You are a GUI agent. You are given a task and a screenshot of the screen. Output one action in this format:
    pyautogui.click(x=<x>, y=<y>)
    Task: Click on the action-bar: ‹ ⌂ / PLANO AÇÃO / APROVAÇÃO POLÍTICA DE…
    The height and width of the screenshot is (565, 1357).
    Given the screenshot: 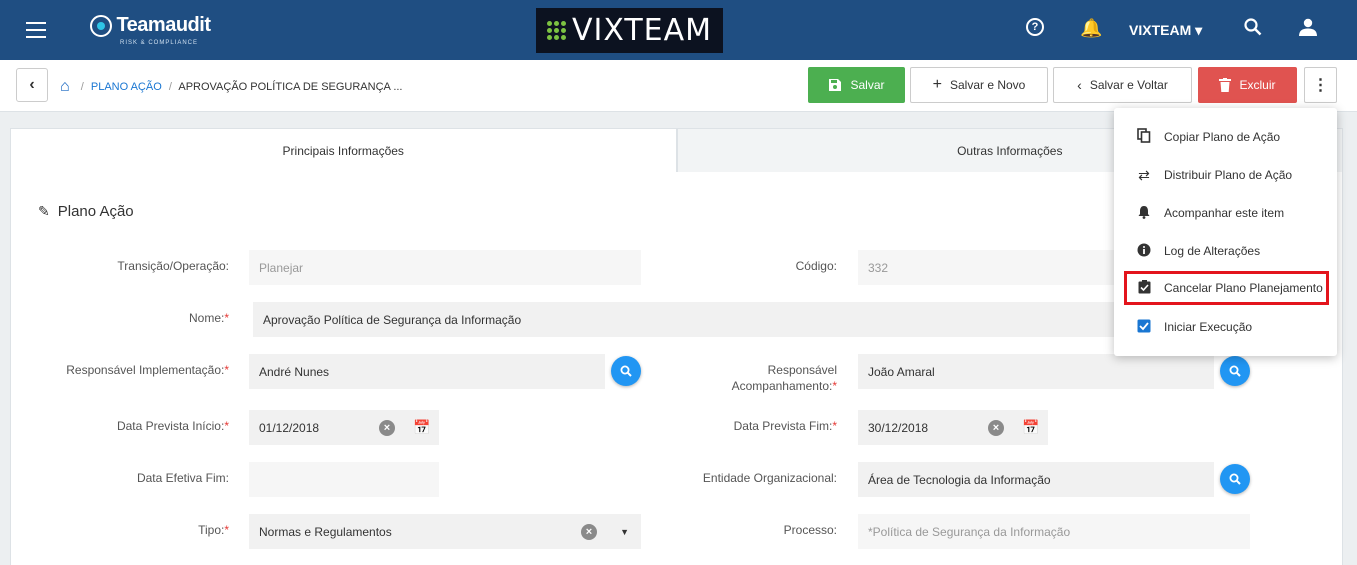 What is the action you would take?
    pyautogui.click(x=678, y=86)
    